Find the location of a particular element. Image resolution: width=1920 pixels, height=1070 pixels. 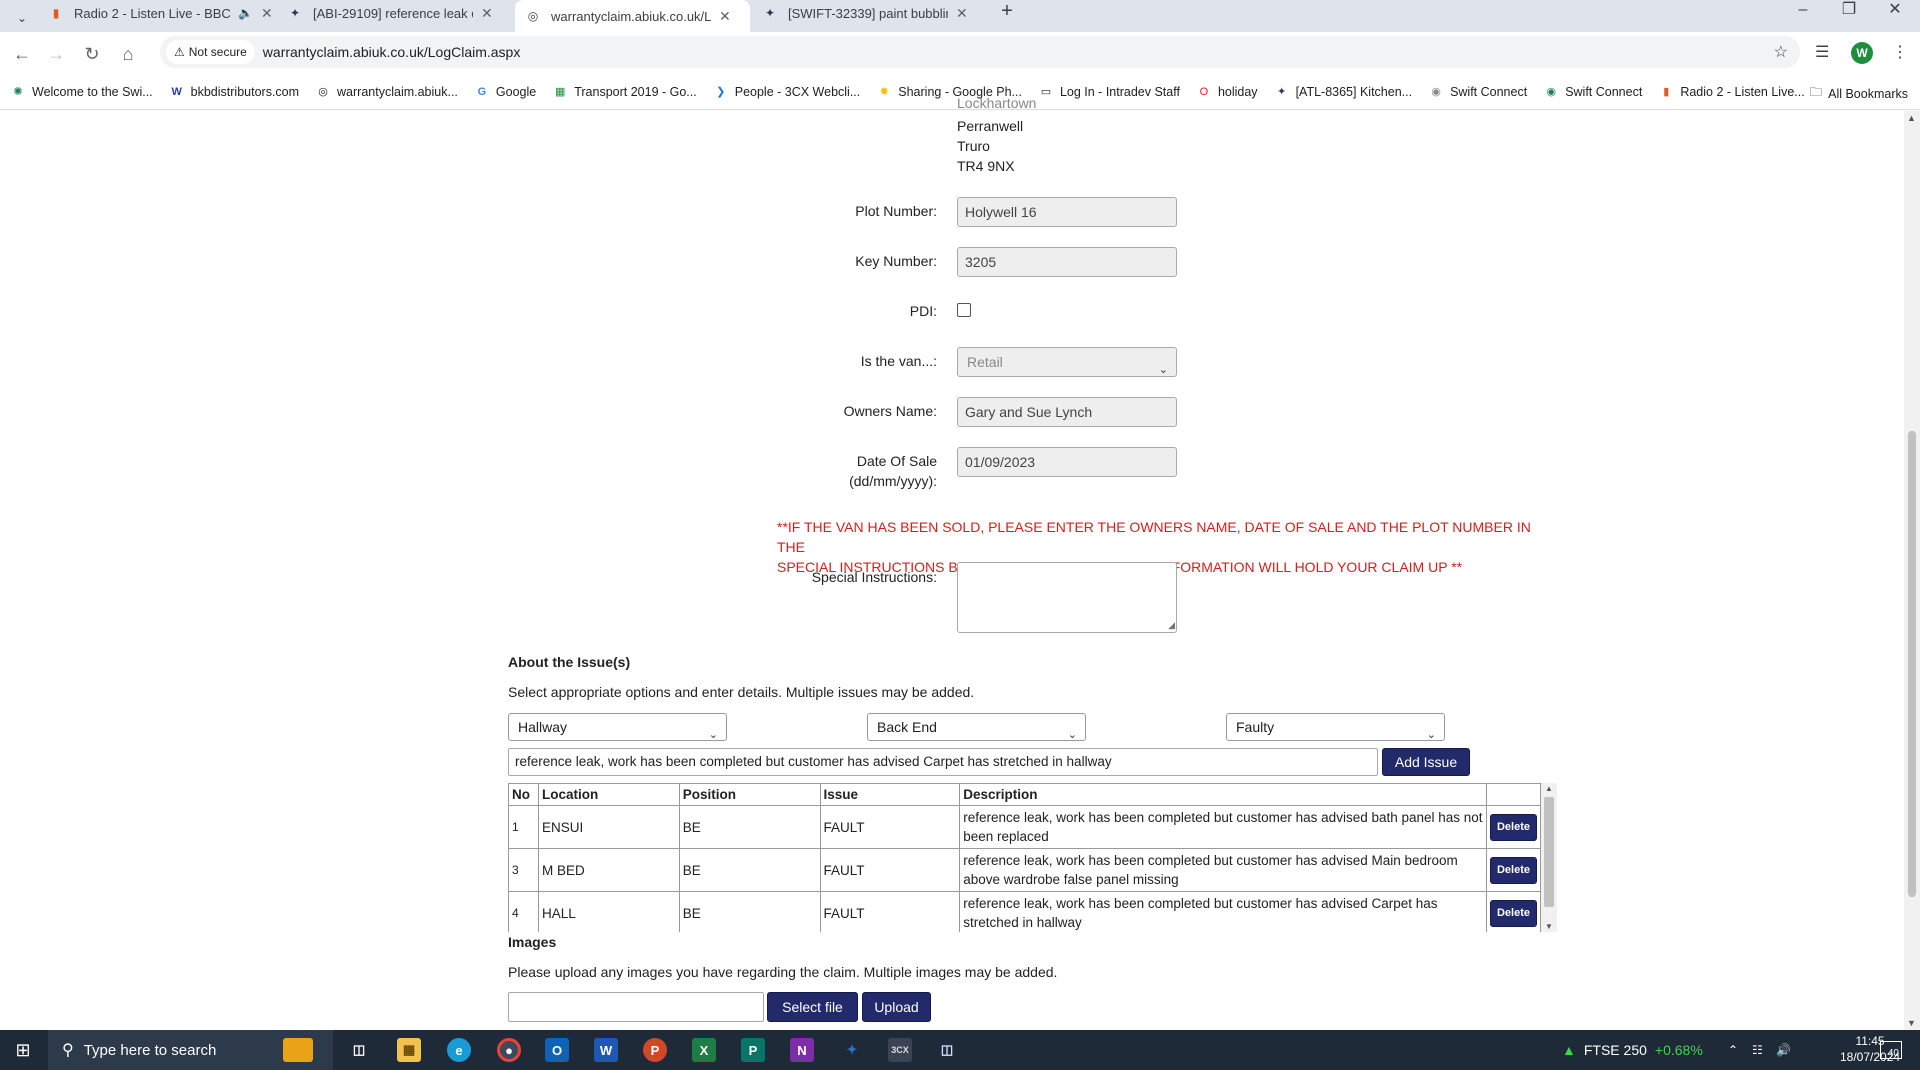

bookmark-item: Oholiday is located at coordinates (1227, 92).